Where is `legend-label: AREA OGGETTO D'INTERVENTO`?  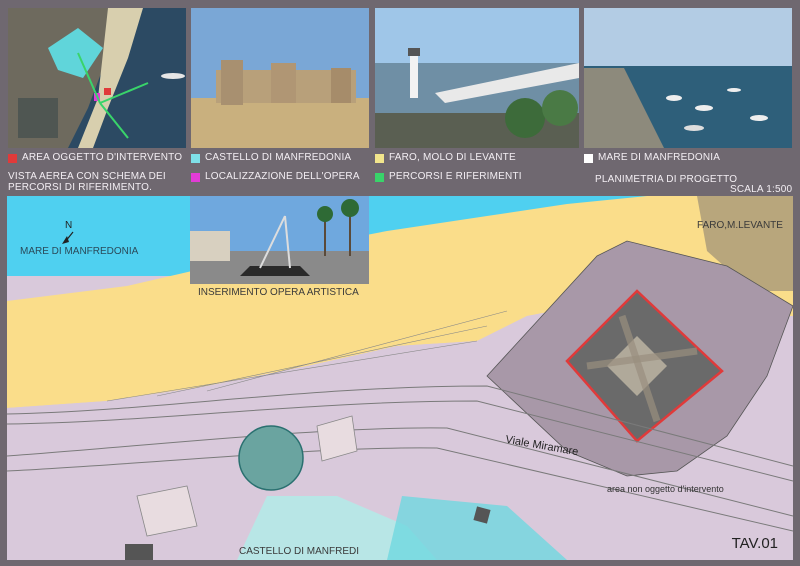
legend-label: AREA OGGETTO D'INTERVENTO is located at coordinates (102, 157).